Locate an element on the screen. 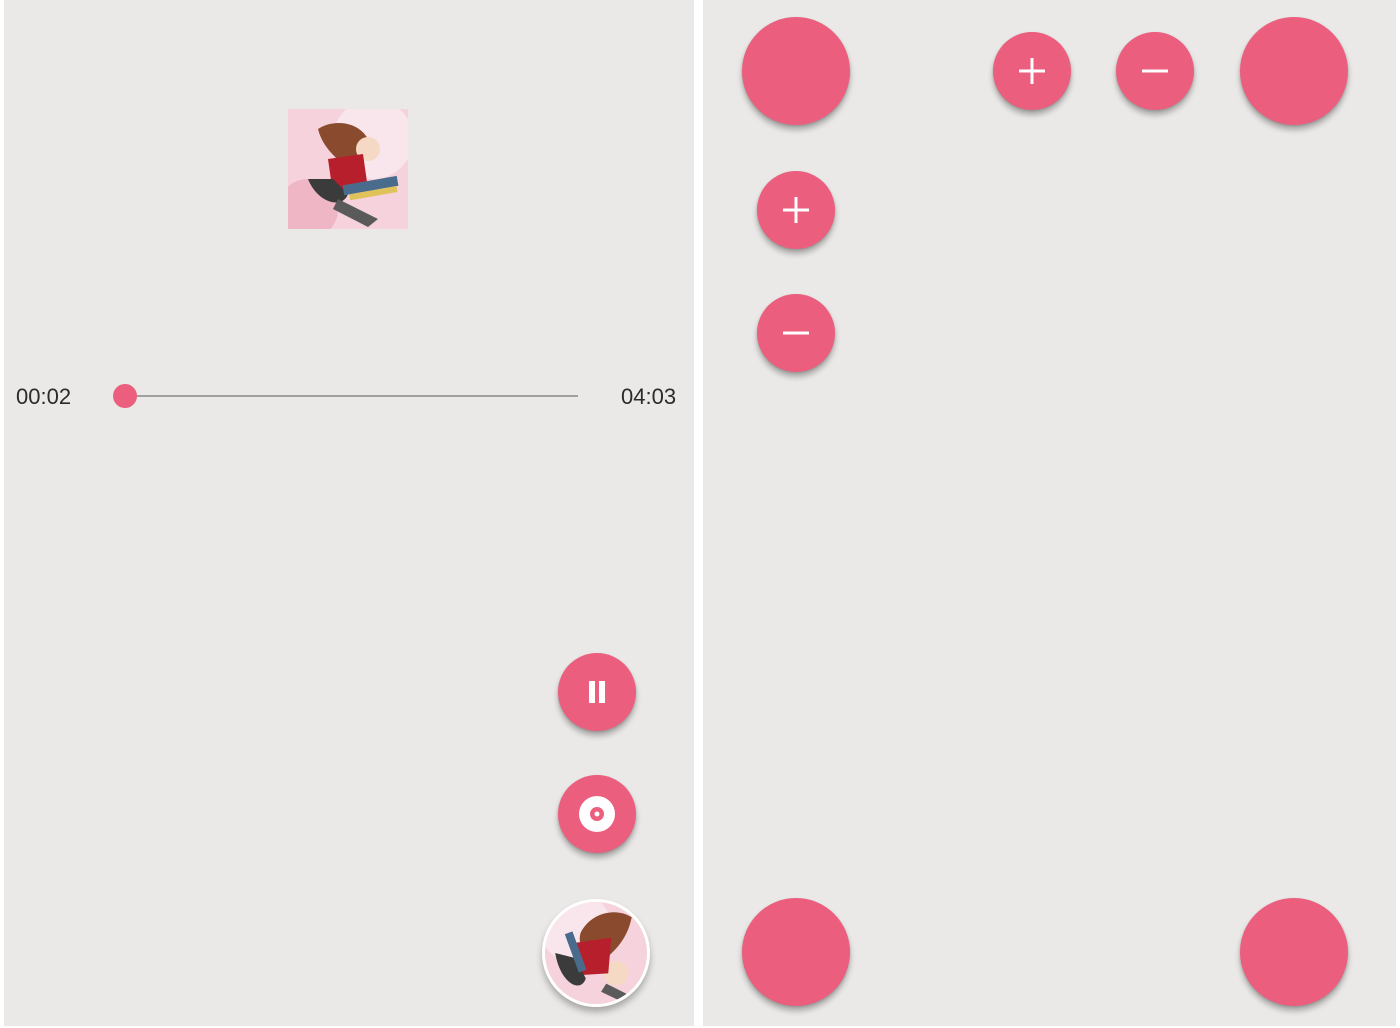 The image size is (1400, 1028). now-playing-avatar is located at coordinates (596, 953).